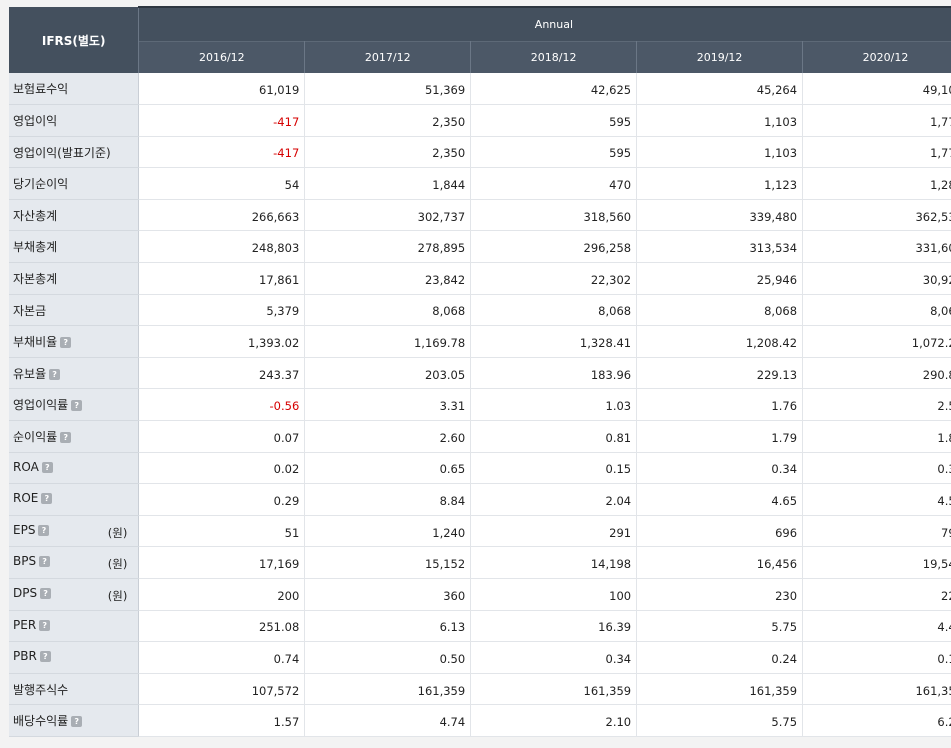 This screenshot has width=951, height=748. I want to click on row-label: 발행주식수, so click(41, 689).